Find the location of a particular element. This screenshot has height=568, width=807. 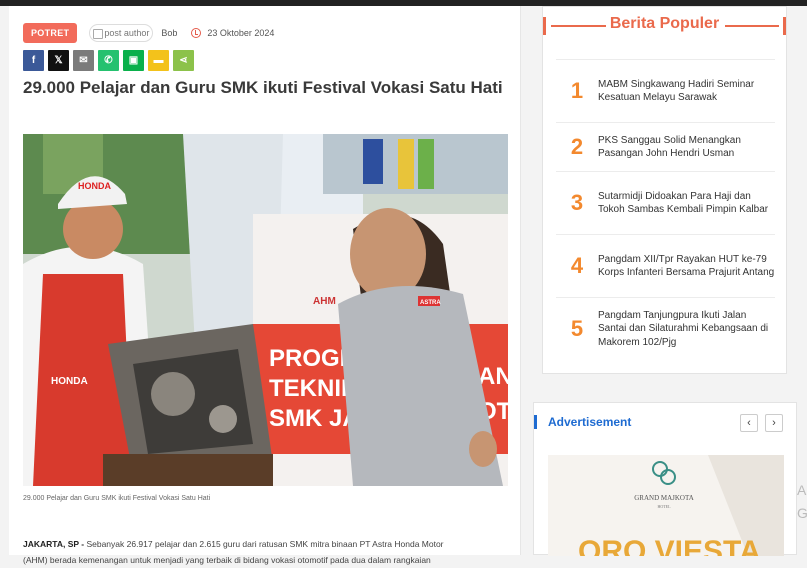

ad-heading: Advertisement is located at coordinates (590, 422).